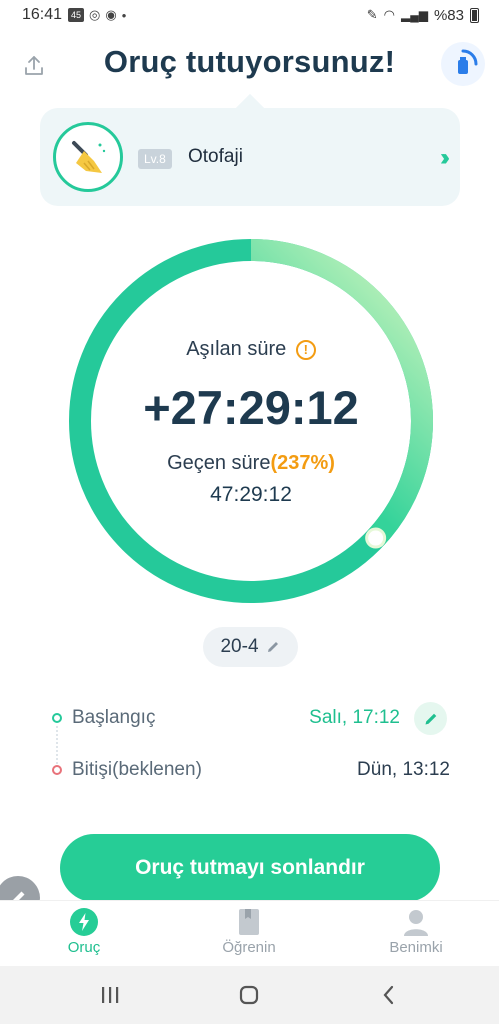 This screenshot has width=499, height=1024. I want to click on more-notifications-icon: •, so click(124, 15).